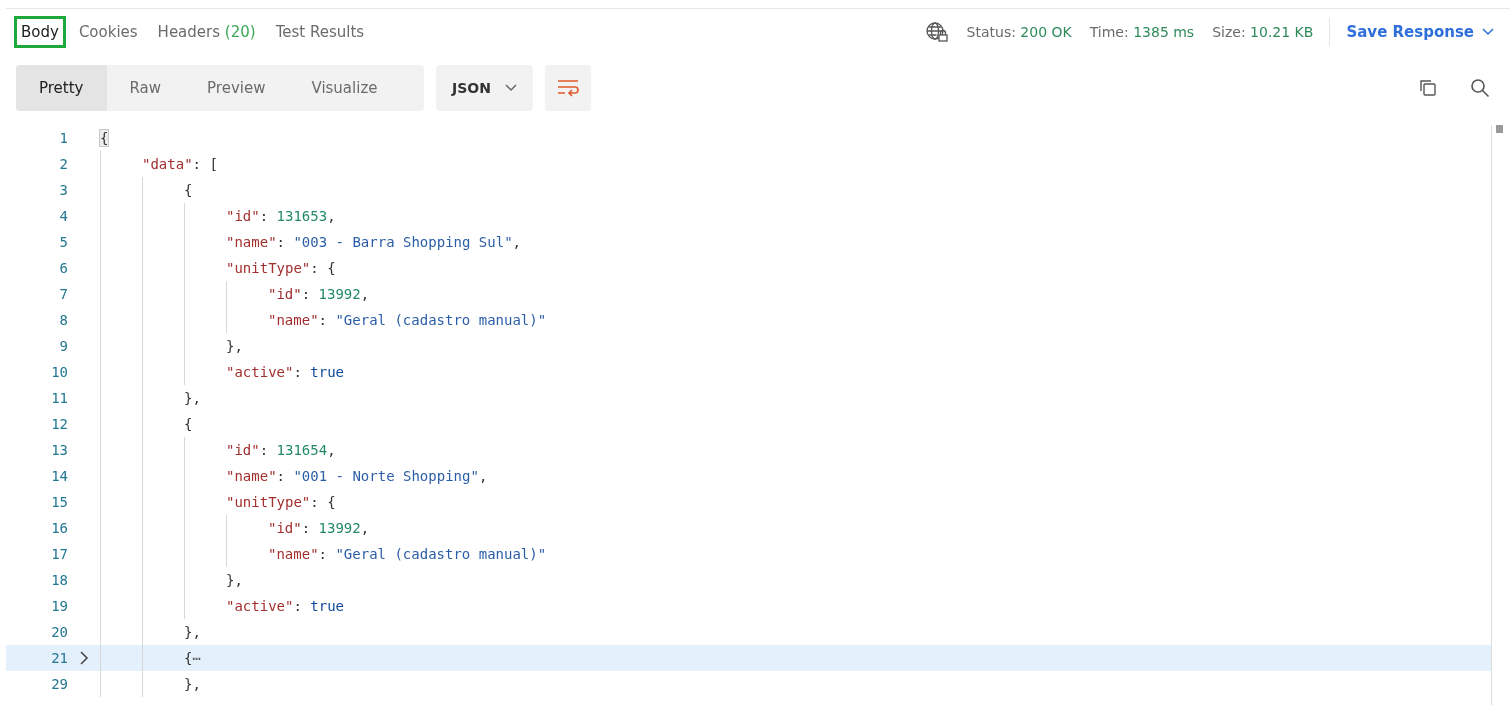  What do you see at coordinates (59, 528) in the screenshot?
I see `line-number: 16` at bounding box center [59, 528].